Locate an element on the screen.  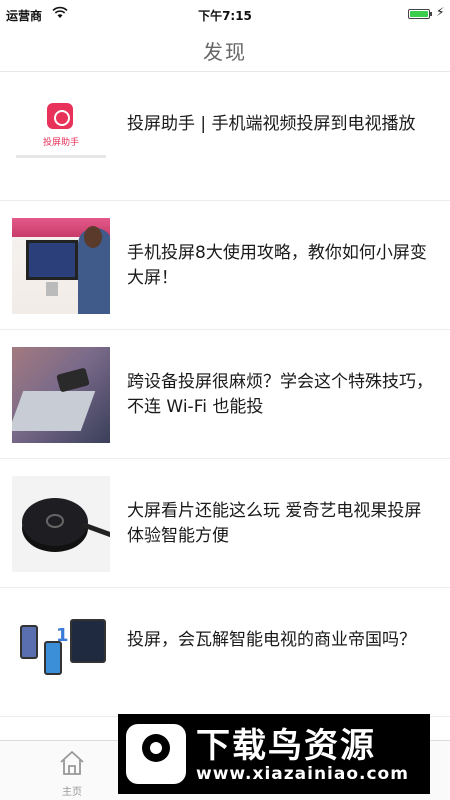
status-time: 下午7:15 is located at coordinates (225, 16).